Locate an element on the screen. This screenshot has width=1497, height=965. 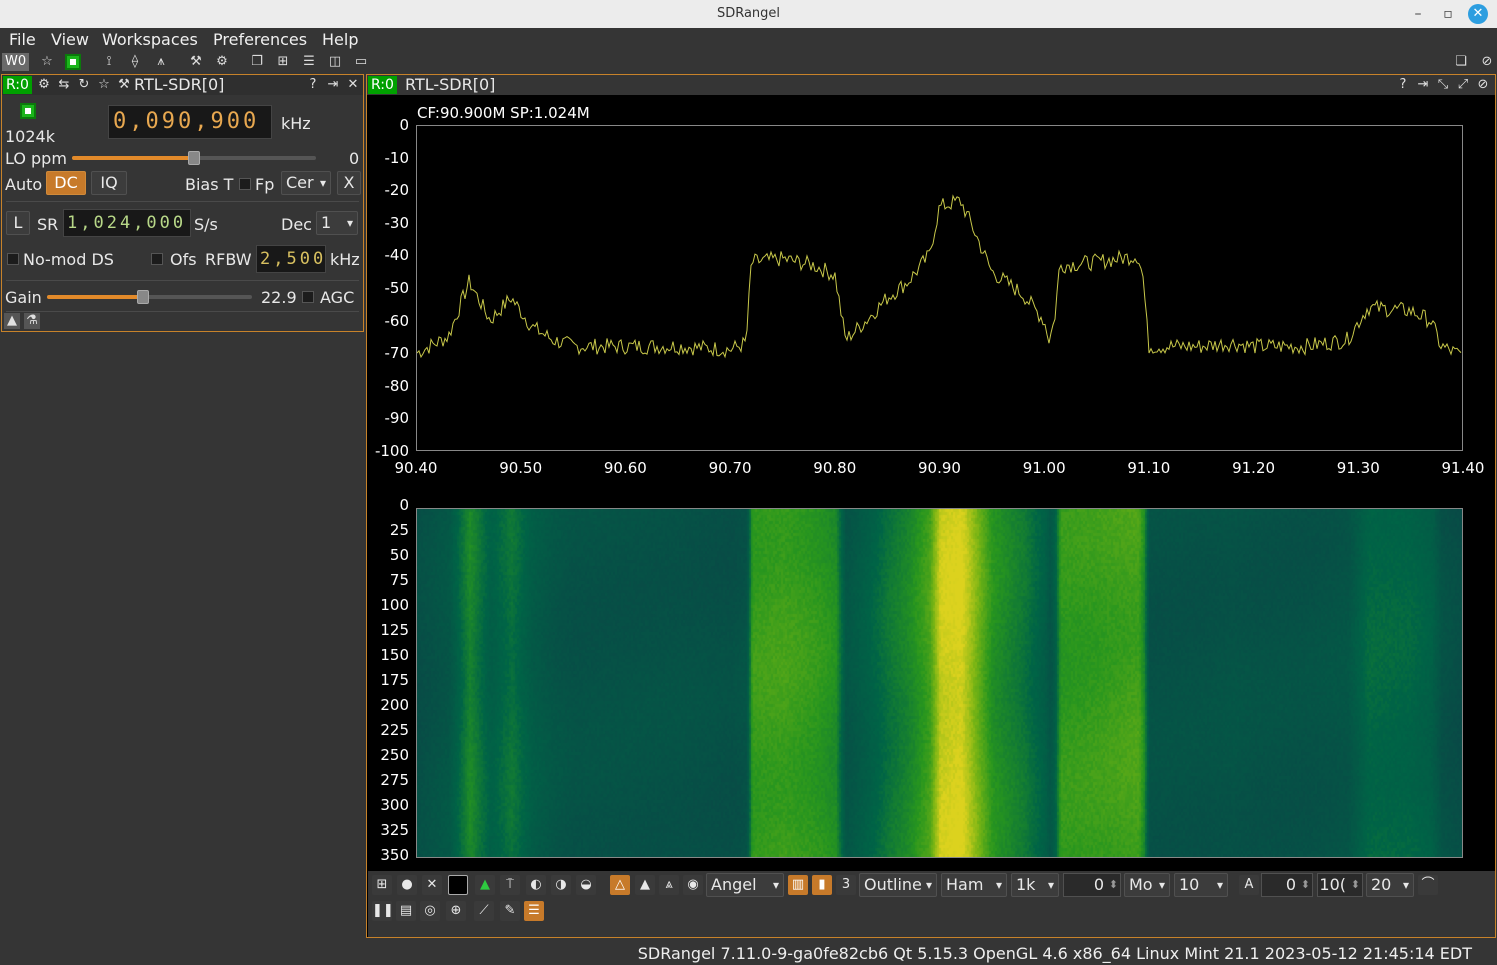
menu-help: Help is located at coordinates (340, 39).